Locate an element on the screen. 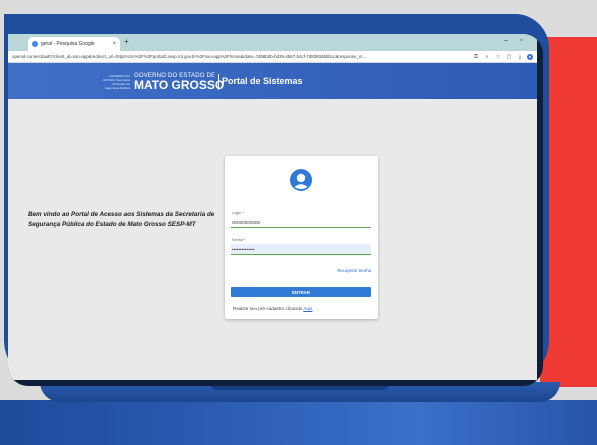  zoom-icon: ⌕ is located at coordinates (487, 57).